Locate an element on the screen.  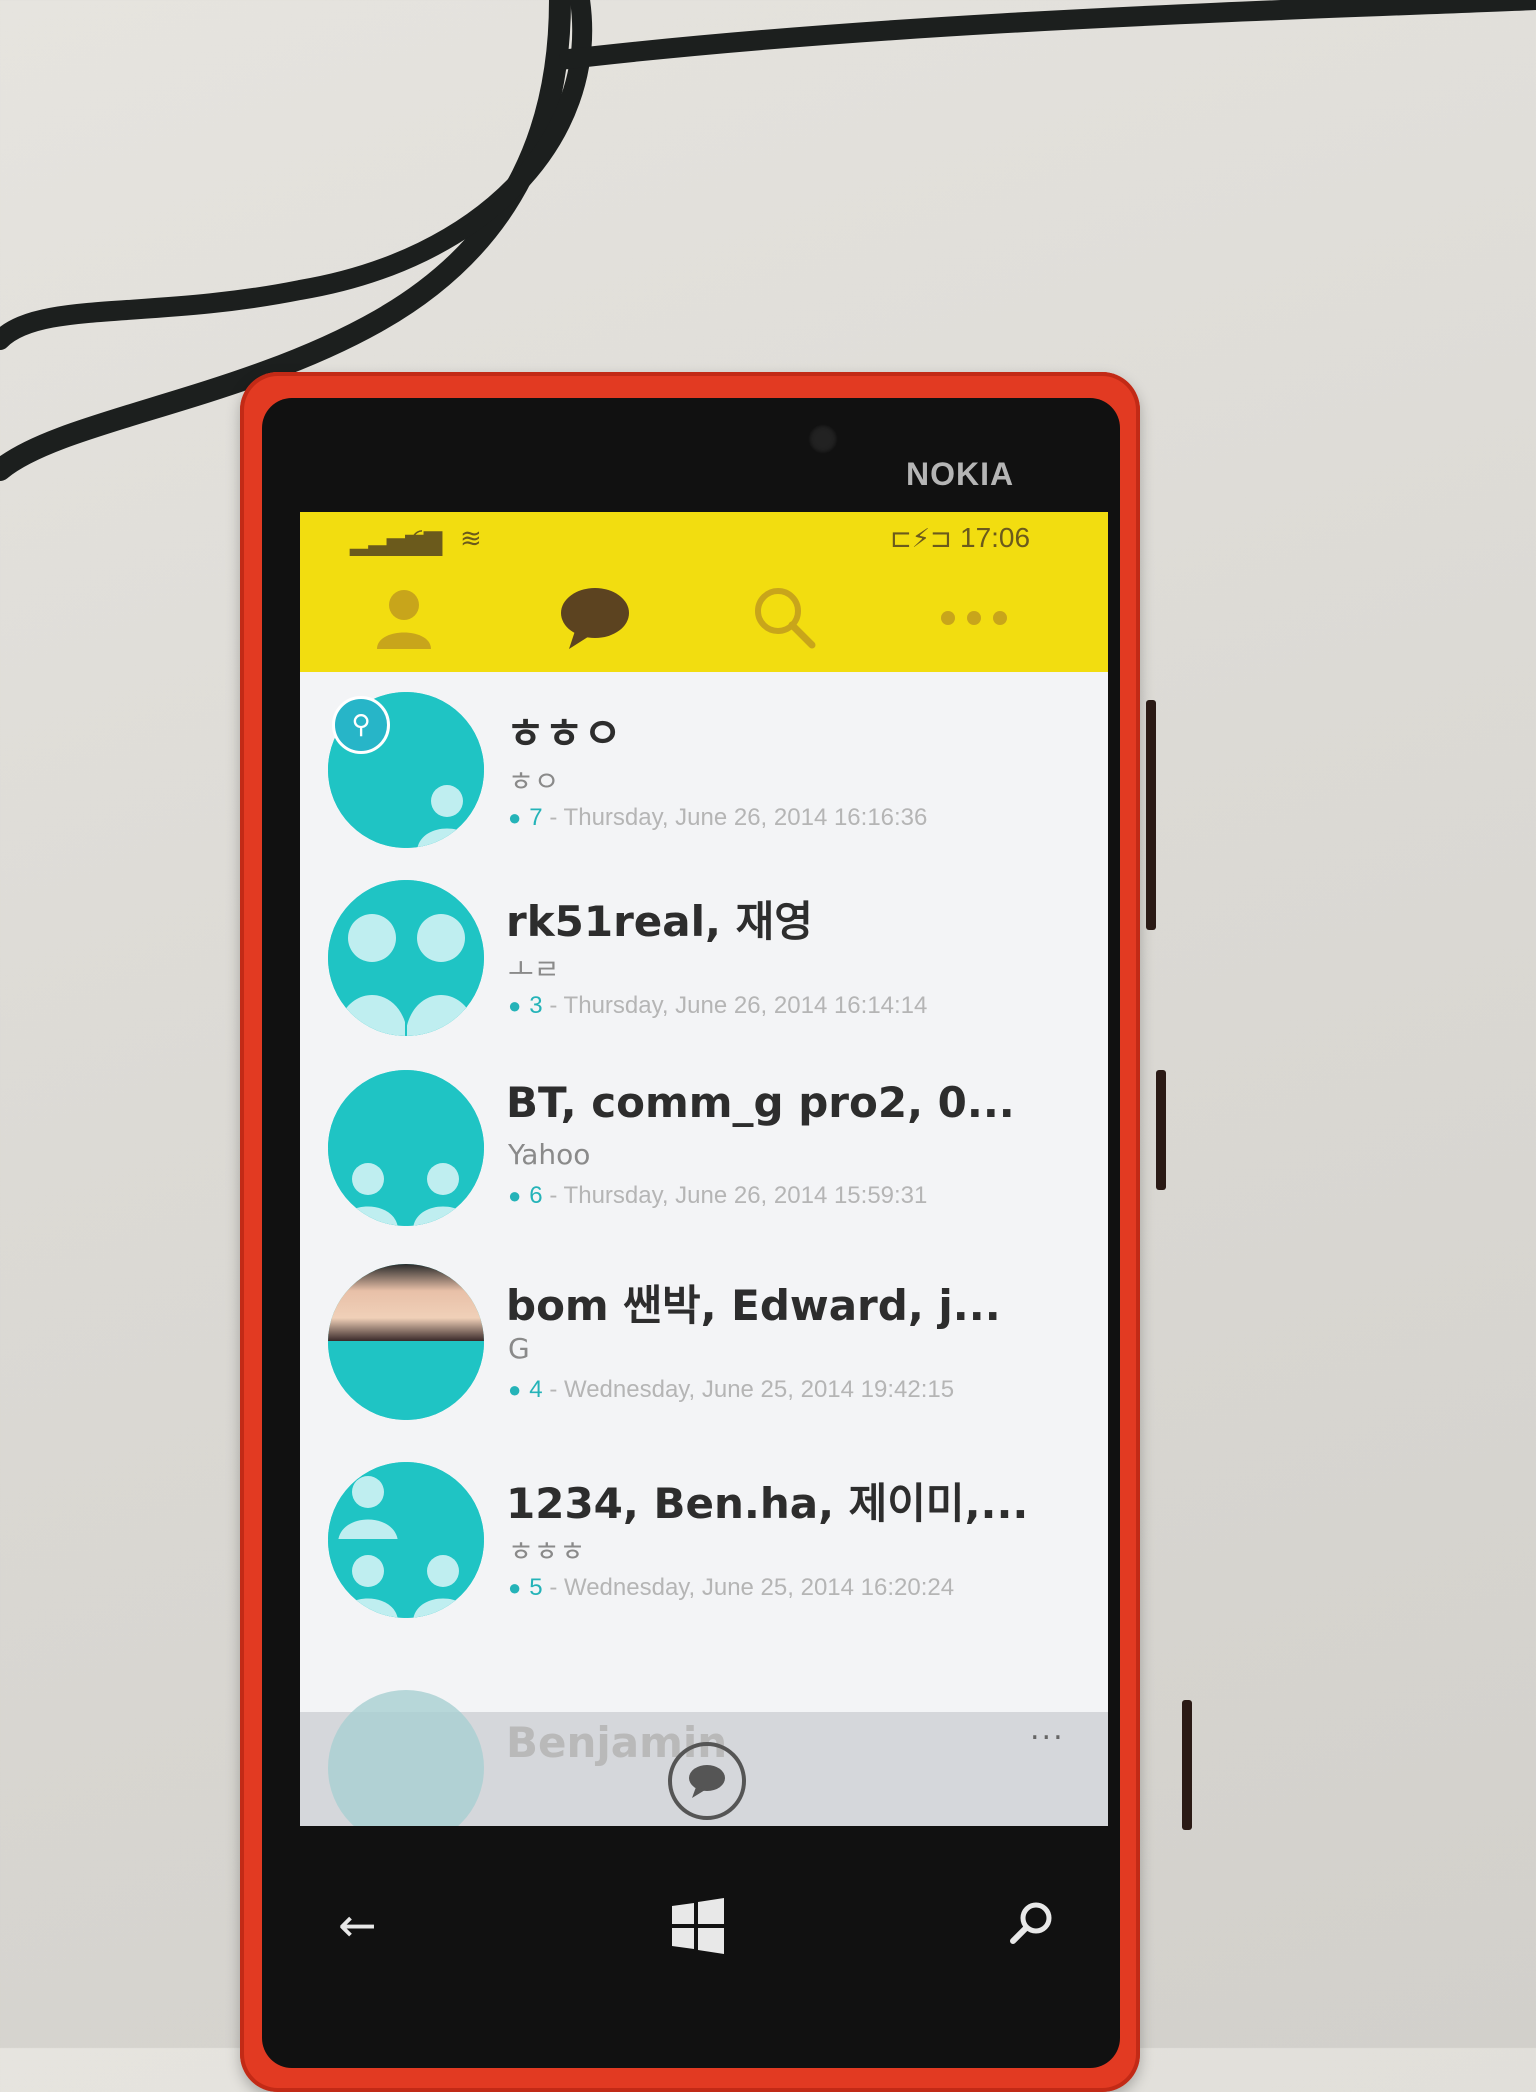
member-count: 3 is located at coordinates (536, 1005).